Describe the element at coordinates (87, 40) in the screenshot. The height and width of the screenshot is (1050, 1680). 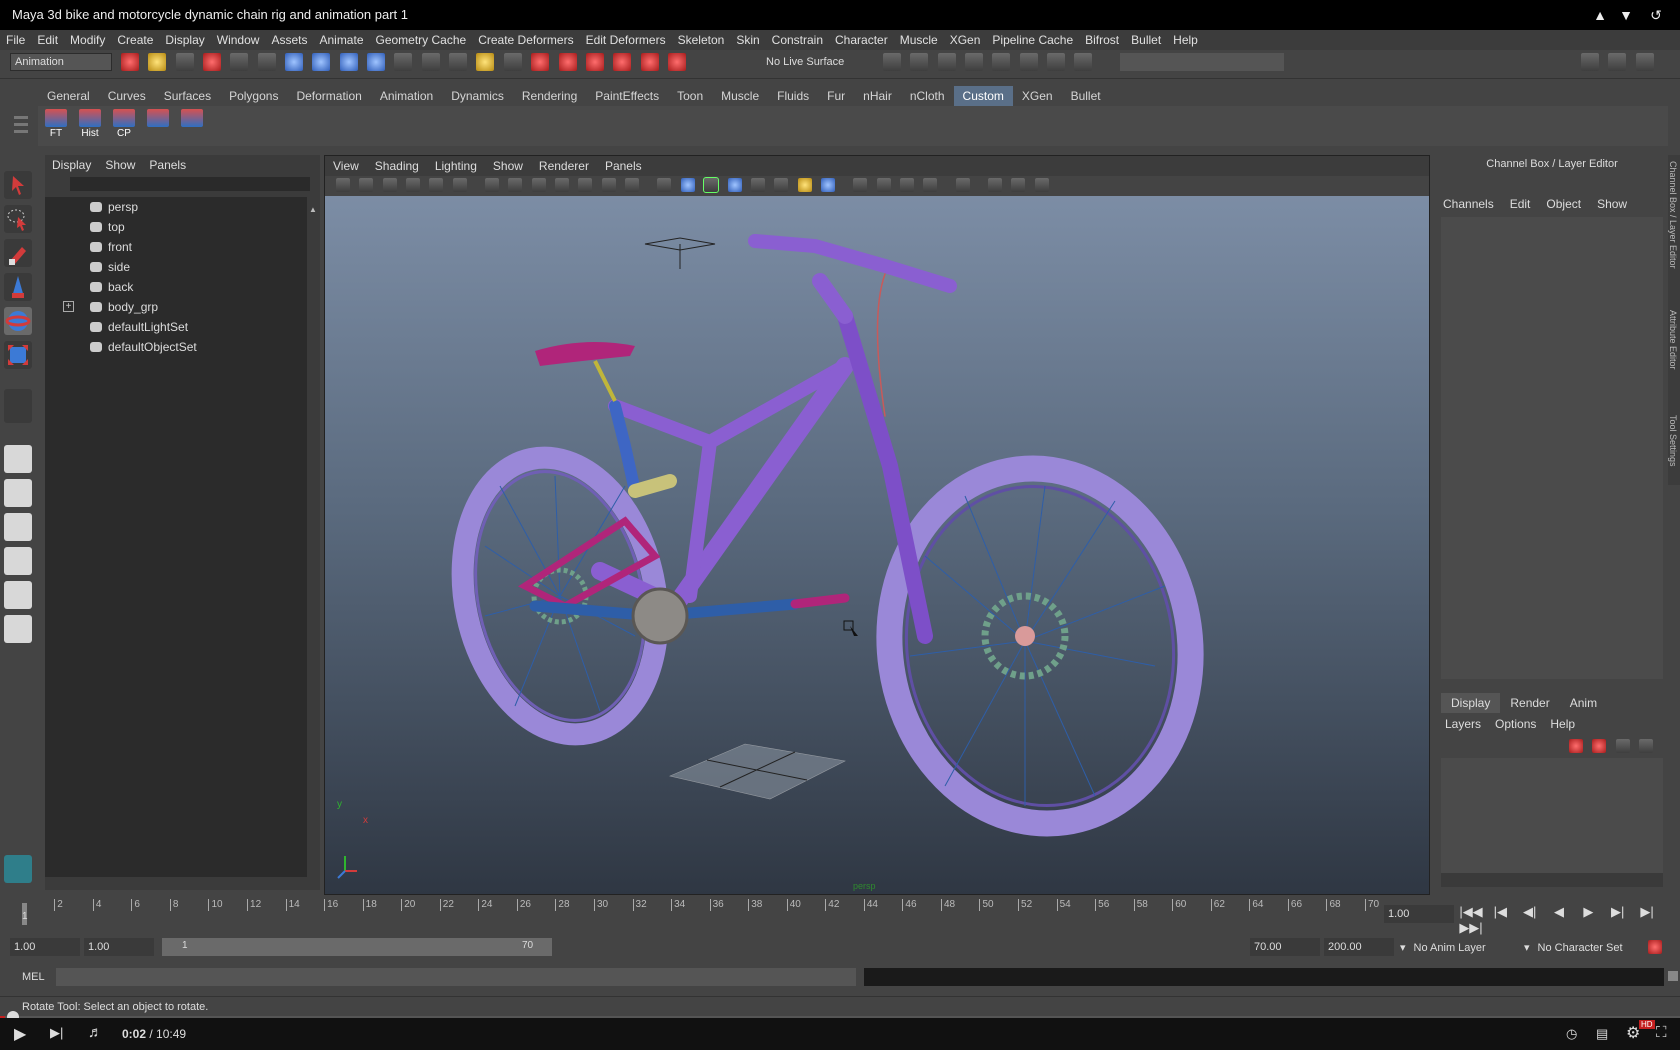
I see `menu-modify: Modify` at that location.